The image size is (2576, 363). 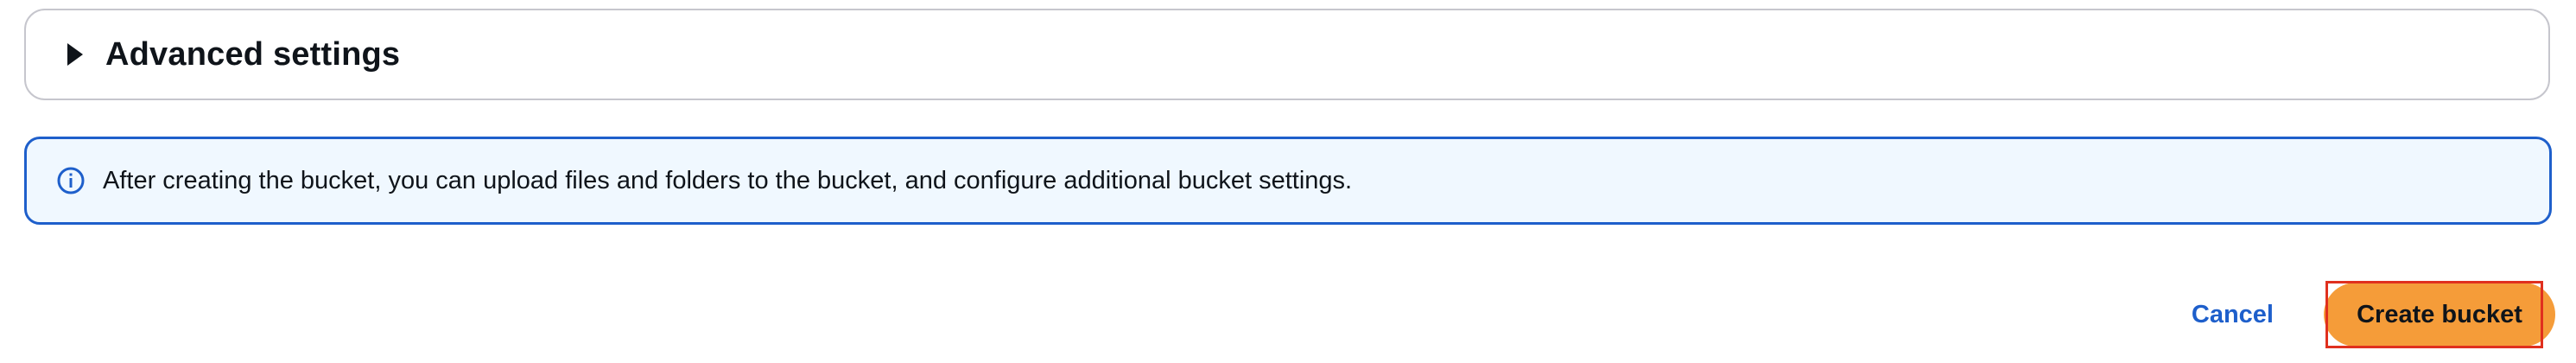 I want to click on caret-right-icon, so click(x=75, y=54).